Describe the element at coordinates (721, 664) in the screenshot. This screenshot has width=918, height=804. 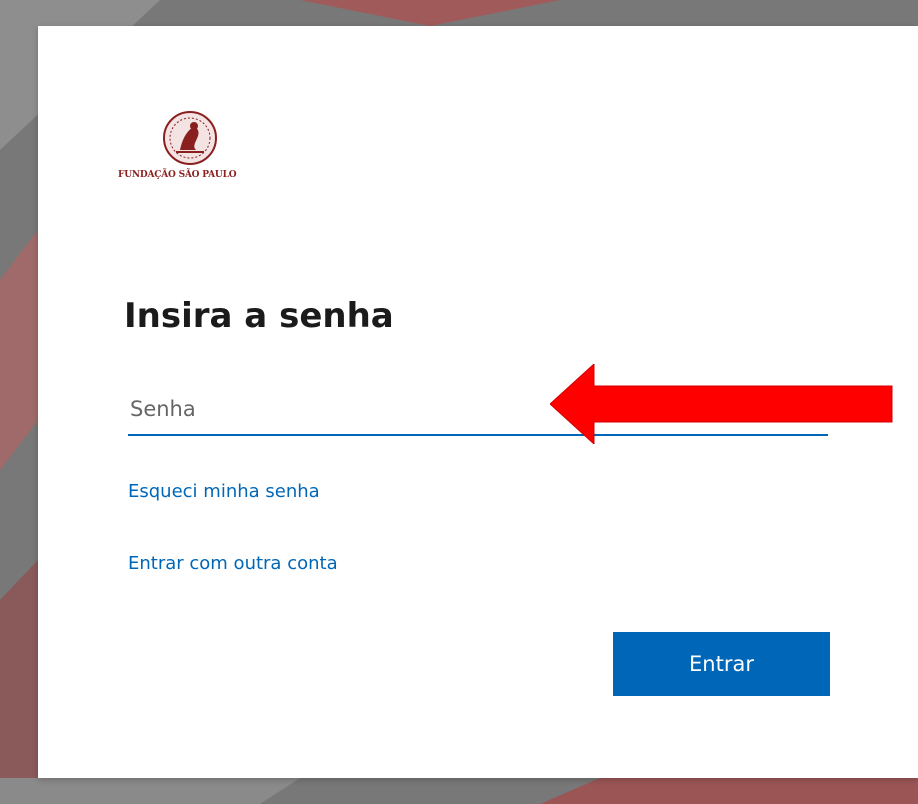
I see `submit-button: Entrar` at that location.